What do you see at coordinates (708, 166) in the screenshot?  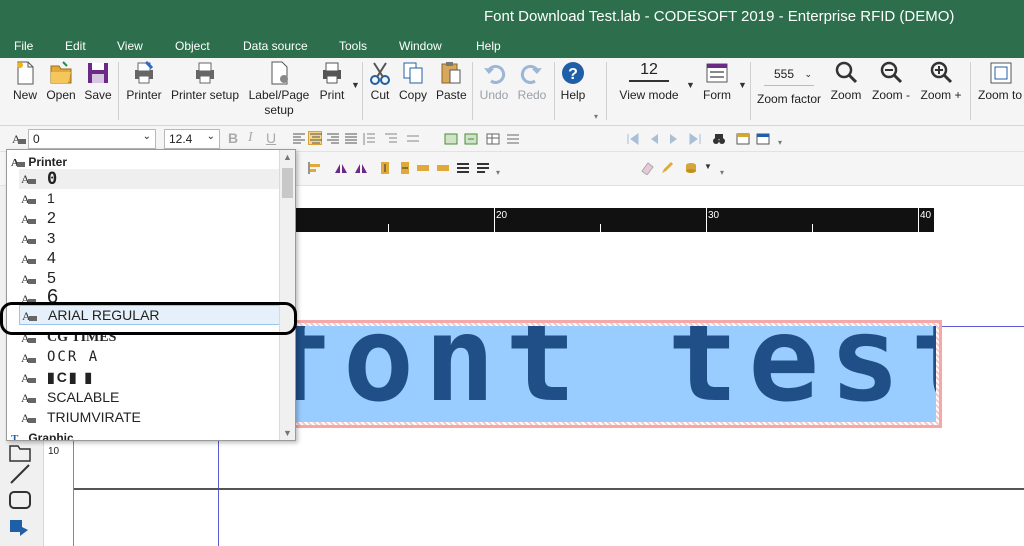 I see `database-chevron-icon: ▼` at bounding box center [708, 166].